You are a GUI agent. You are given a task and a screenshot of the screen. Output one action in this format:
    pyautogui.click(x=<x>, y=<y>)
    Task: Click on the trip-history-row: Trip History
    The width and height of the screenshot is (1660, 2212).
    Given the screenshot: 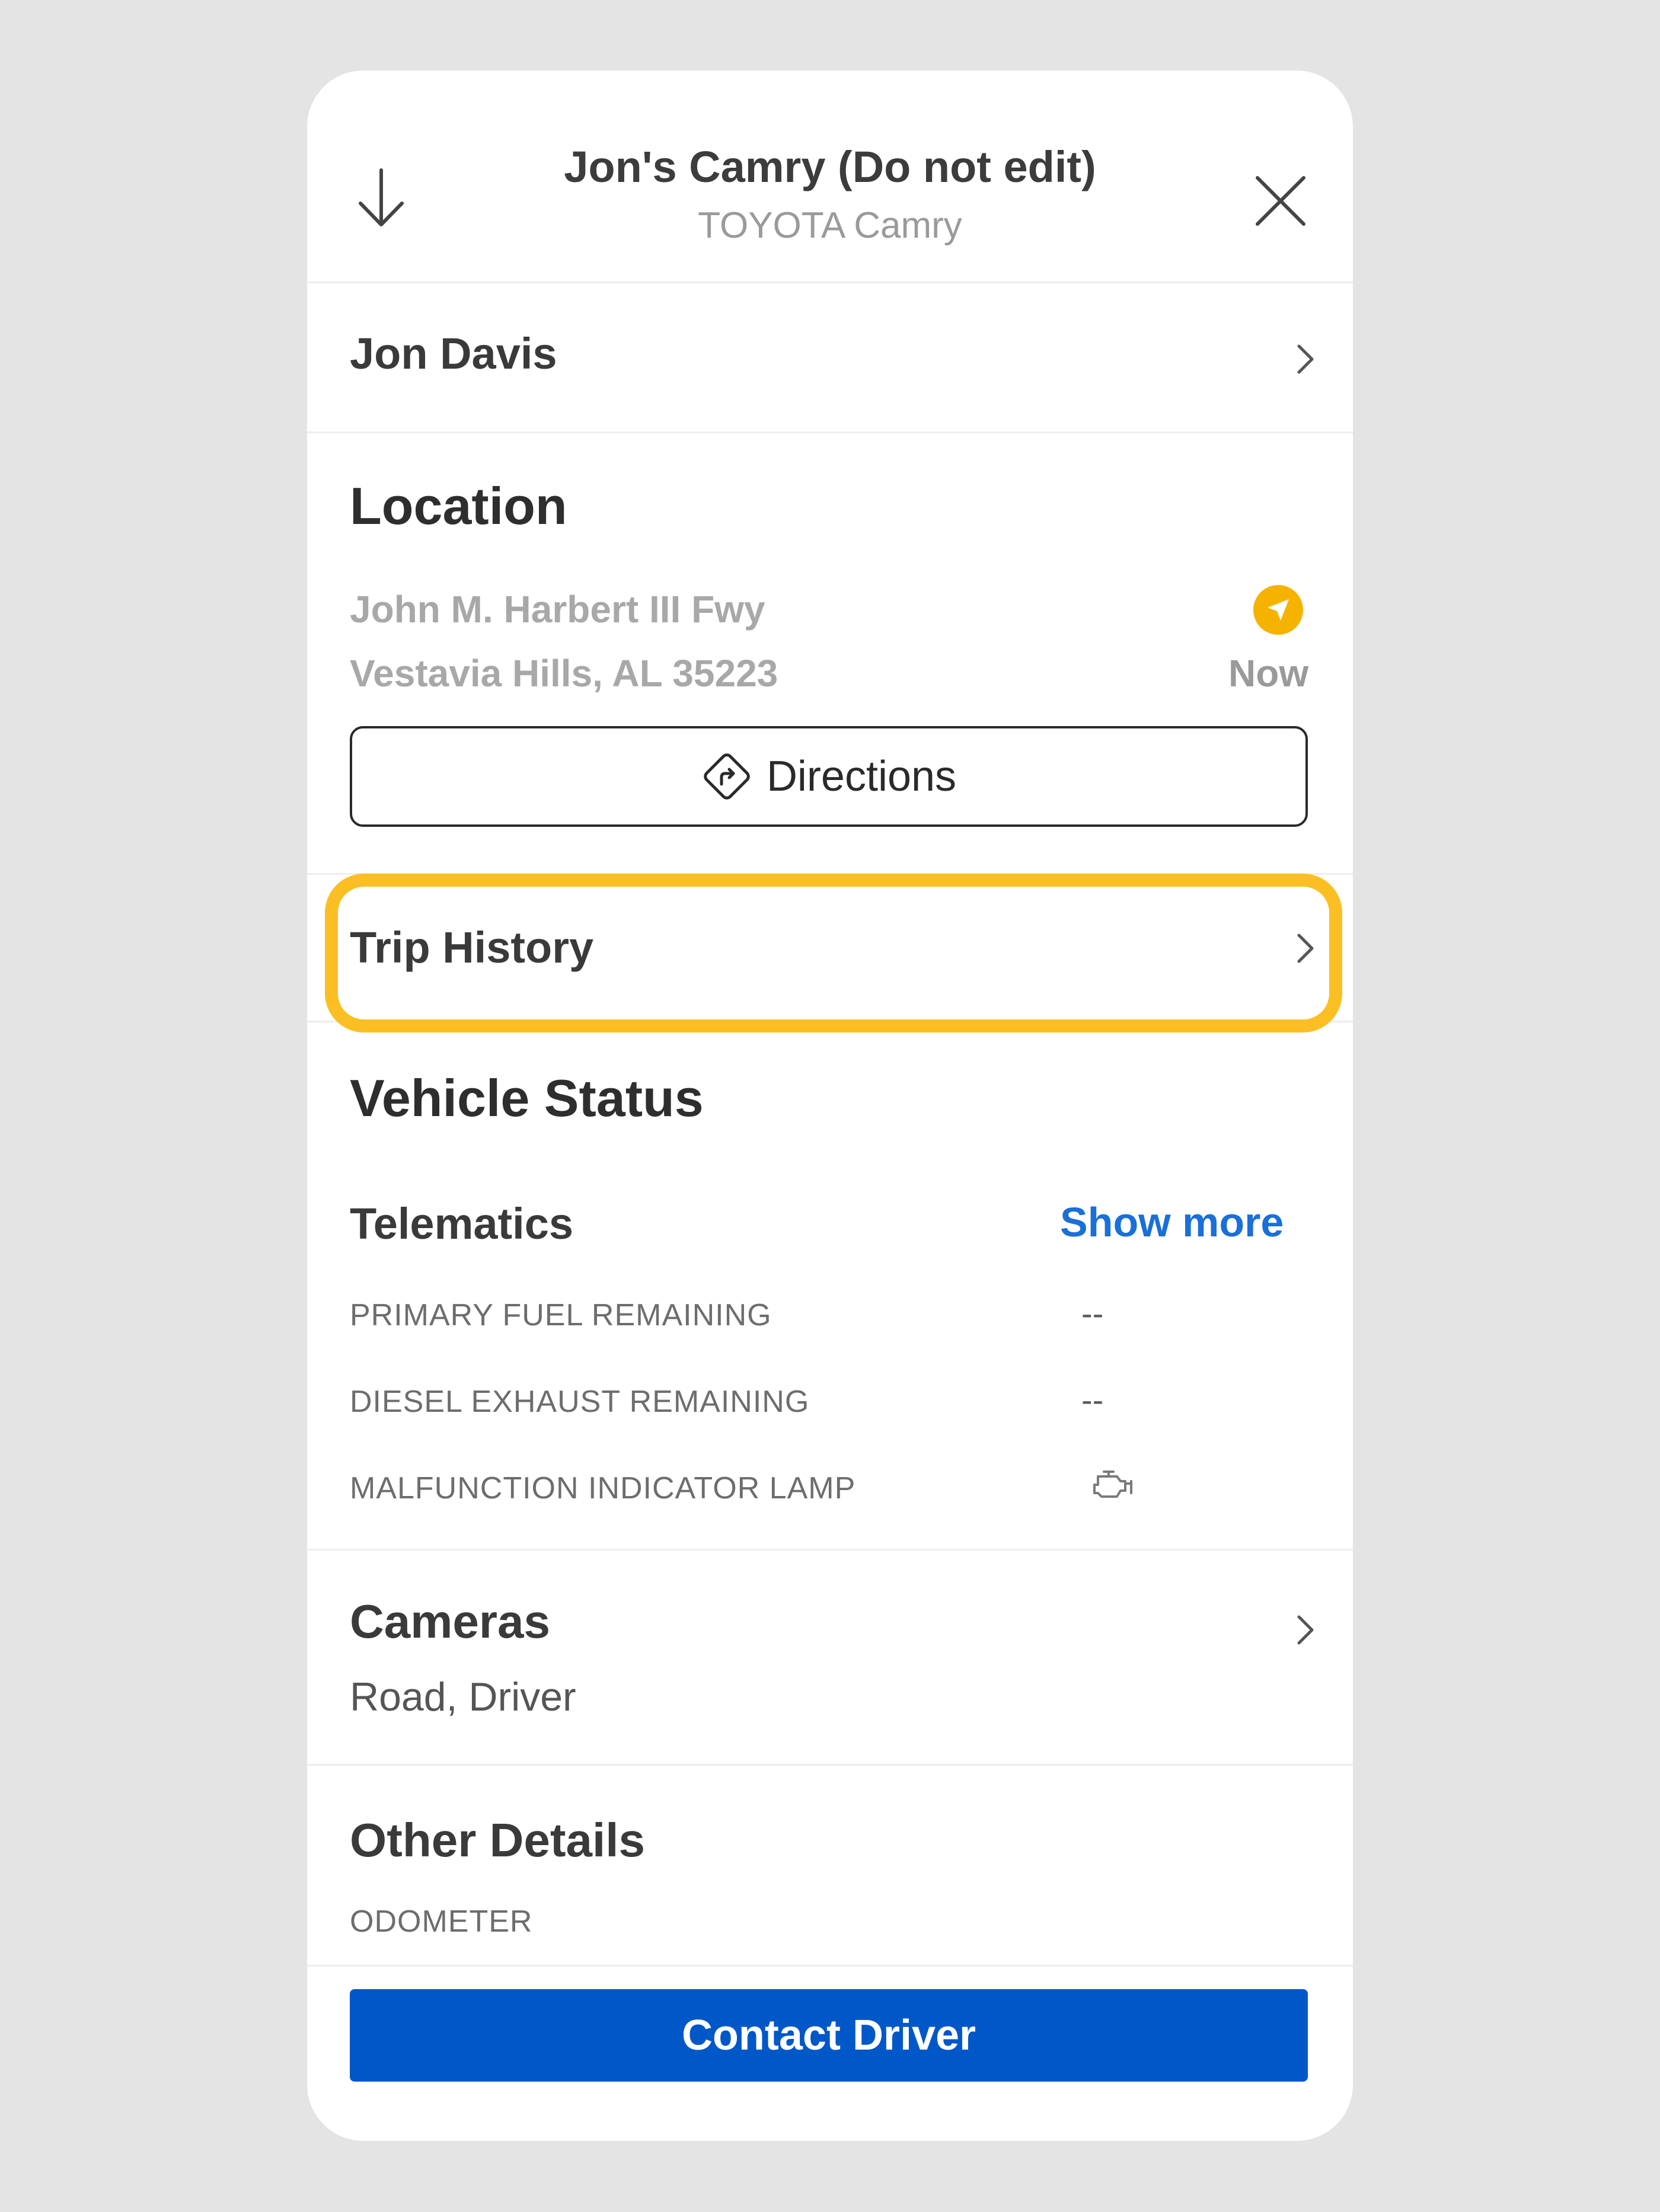 What is the action you would take?
    pyautogui.click(x=830, y=948)
    